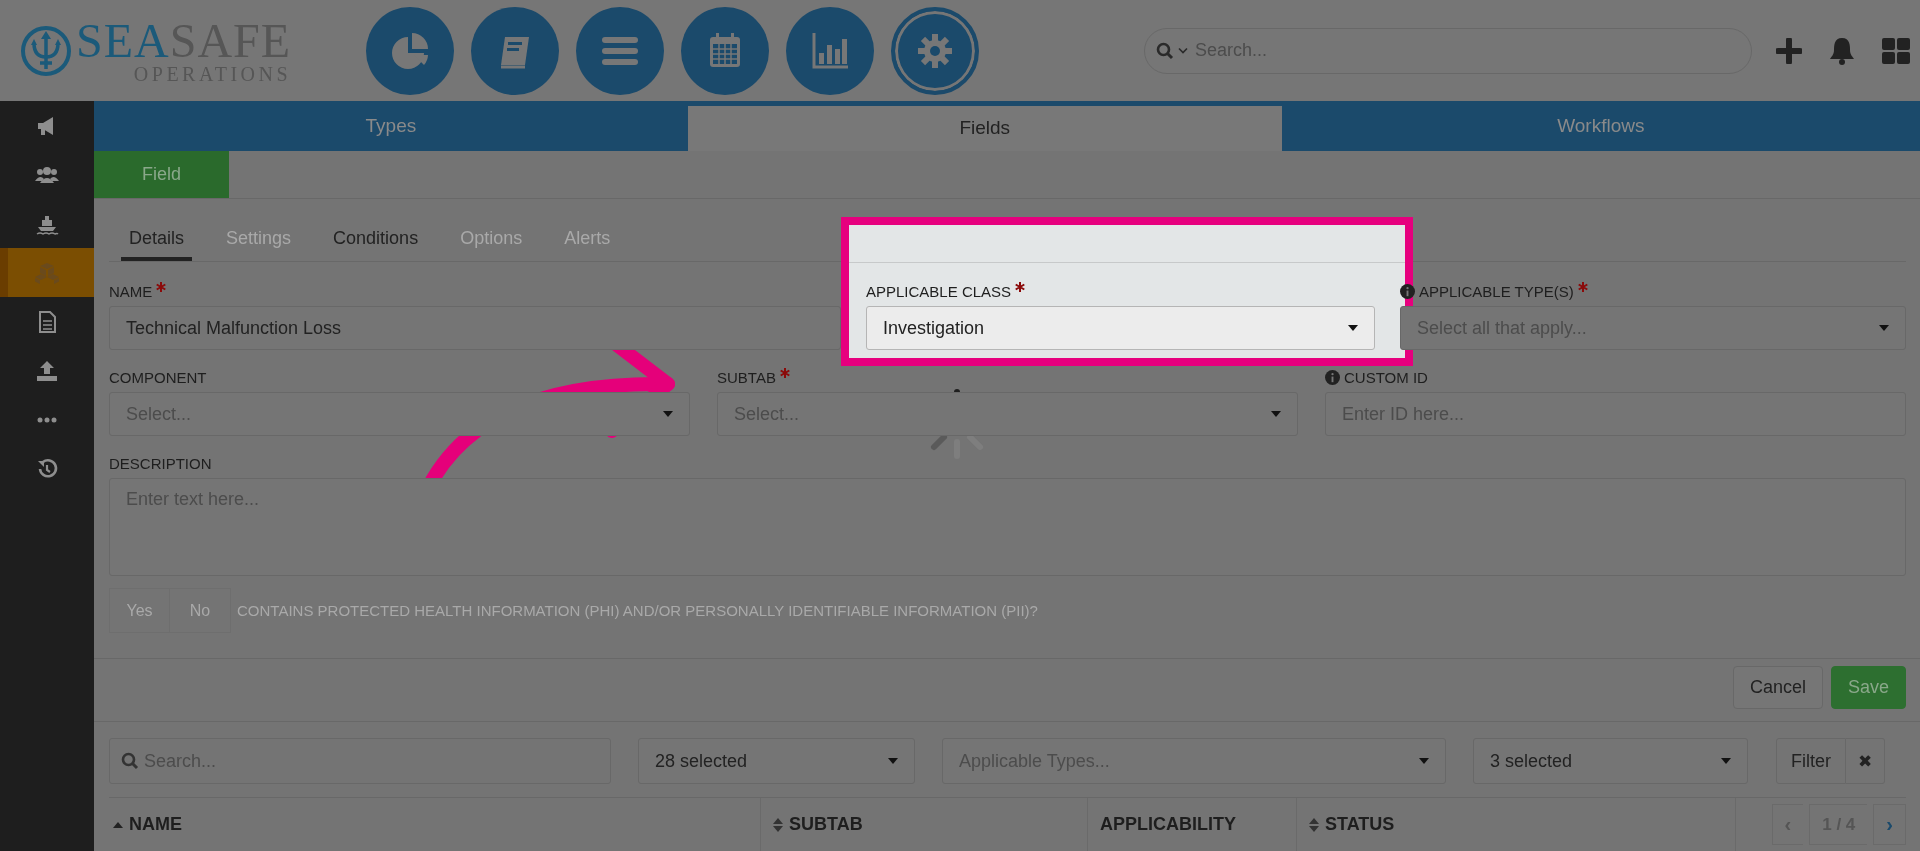  Describe the element at coordinates (47, 272) in the screenshot. I see `boxes-icon` at that location.